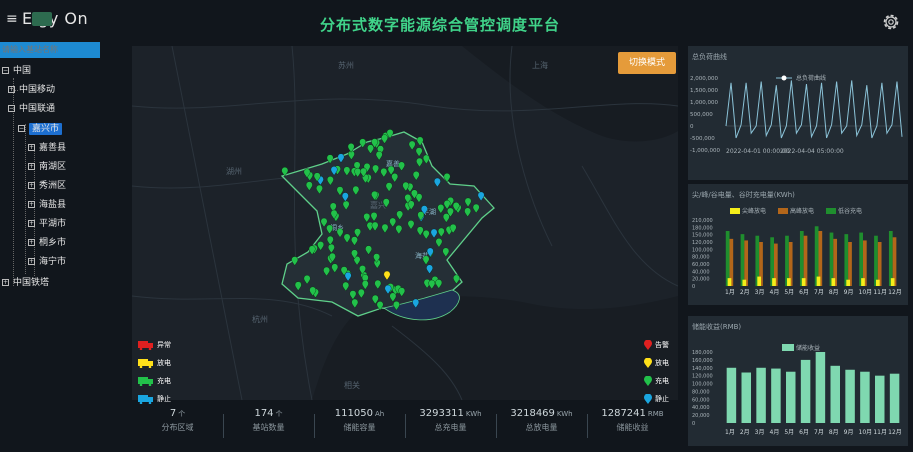 Image resolution: width=913 pixels, height=452 pixels. What do you see at coordinates (709, 57) in the screenshot?
I see `panel-title: 总负荷曲线` at bounding box center [709, 57].